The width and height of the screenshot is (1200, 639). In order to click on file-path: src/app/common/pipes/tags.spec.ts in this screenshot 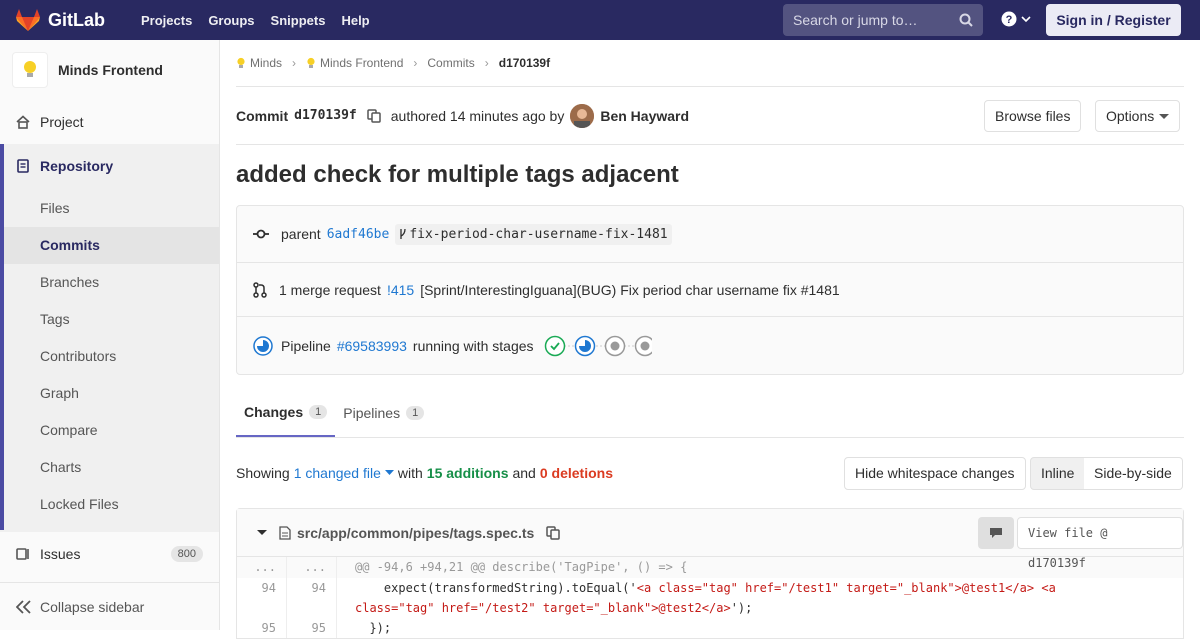, I will do `click(415, 533)`.